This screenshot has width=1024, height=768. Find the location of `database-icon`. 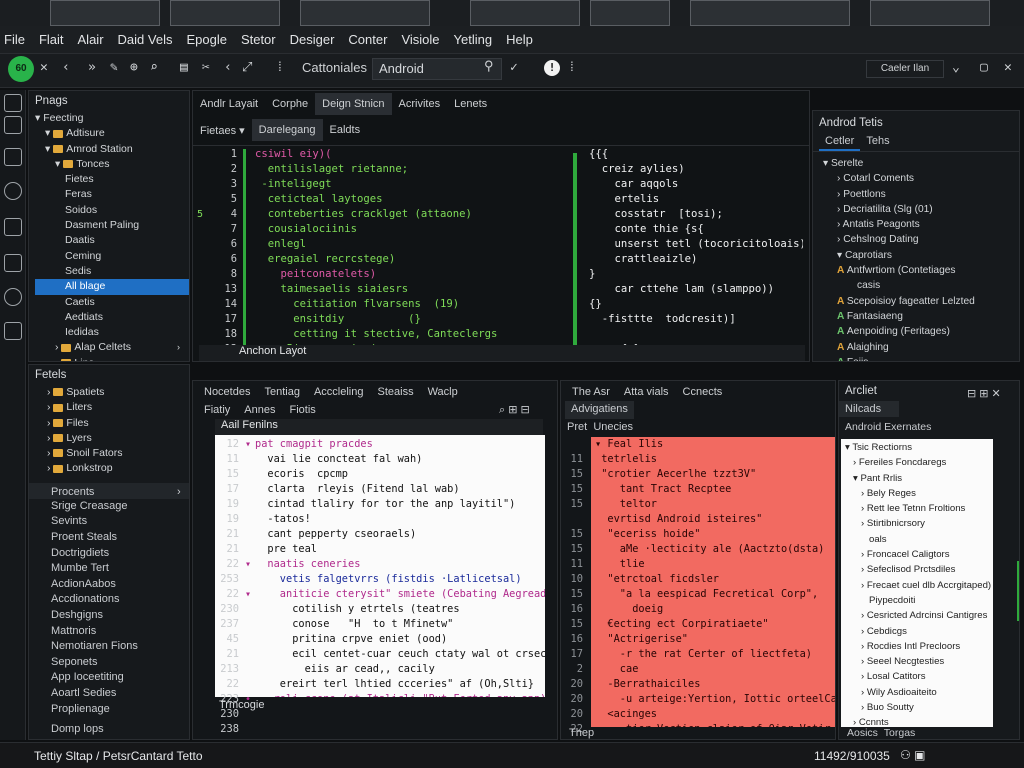

database-icon is located at coordinates (13, 227).